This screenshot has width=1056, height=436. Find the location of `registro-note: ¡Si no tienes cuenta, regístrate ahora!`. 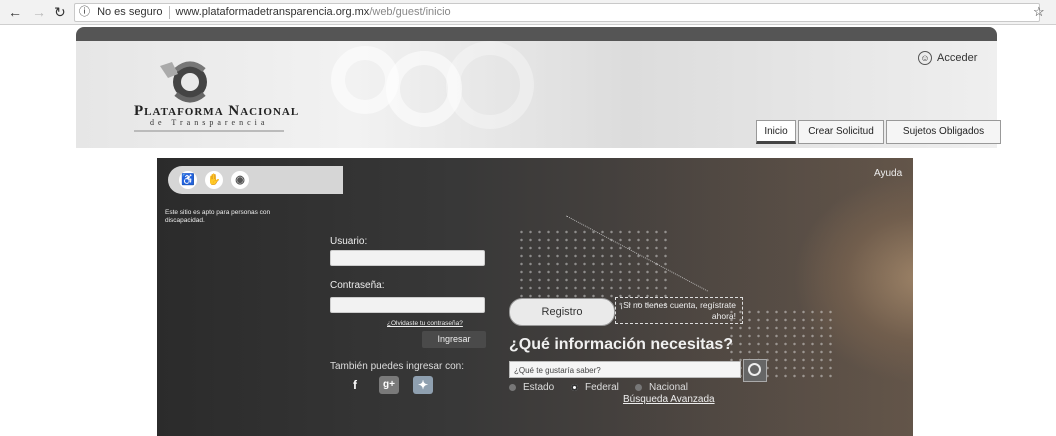

registro-note: ¡Si no tienes cuenta, regístrate ahora! is located at coordinates (679, 310).